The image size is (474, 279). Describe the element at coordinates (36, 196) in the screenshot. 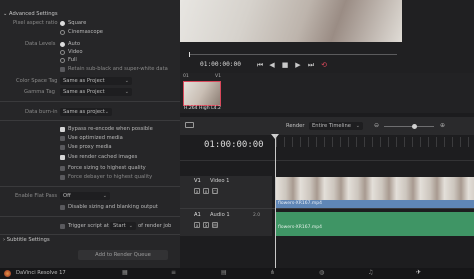

I see `enable-flat-pass-label: Enable Flat Pass` at that location.